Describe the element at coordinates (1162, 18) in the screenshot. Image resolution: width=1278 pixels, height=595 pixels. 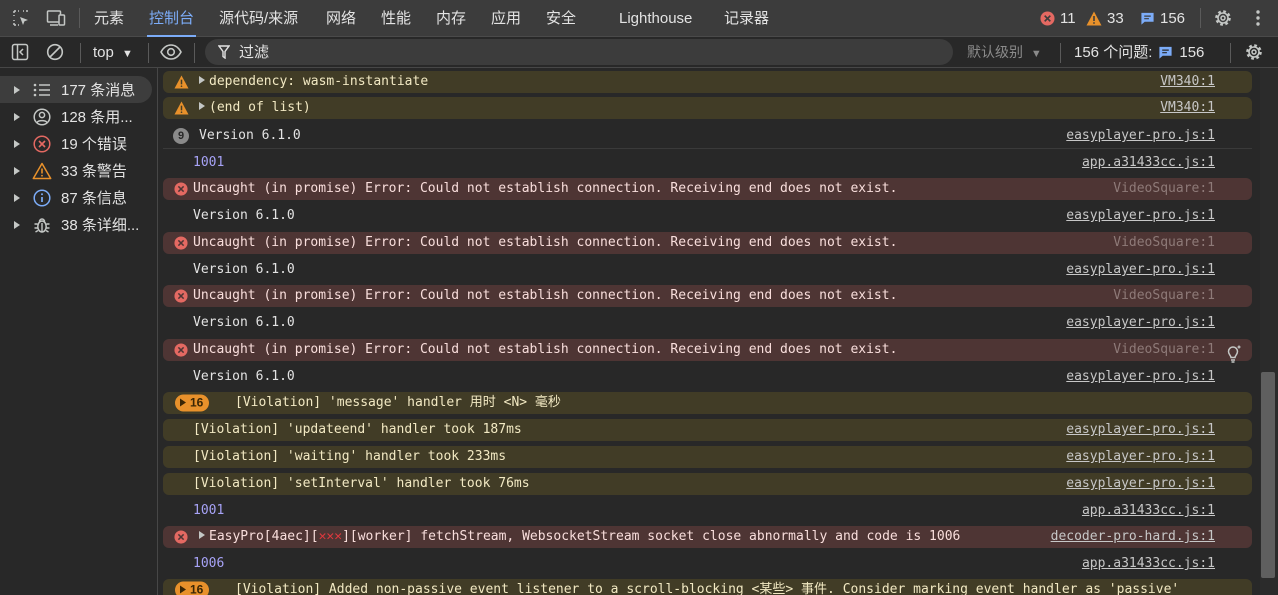
I see `message-count-badge: 156` at that location.